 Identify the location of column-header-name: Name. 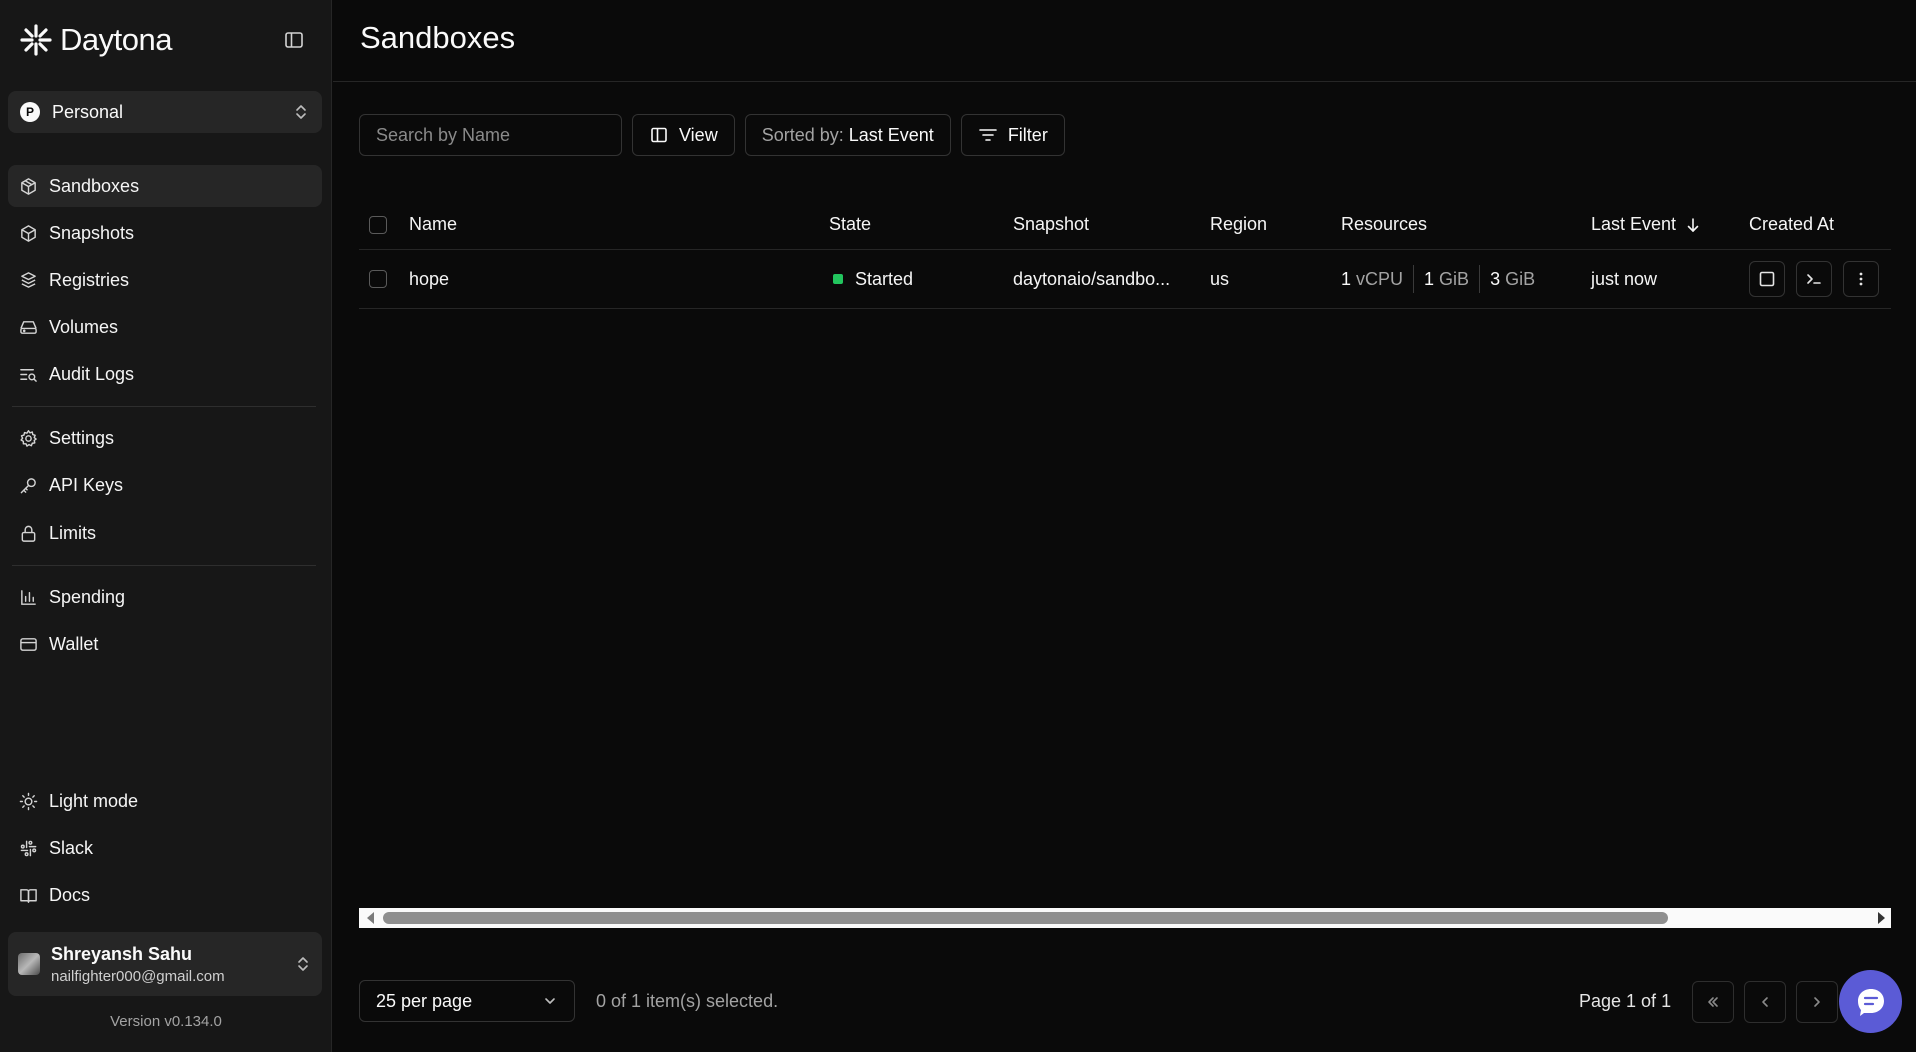
(433, 224).